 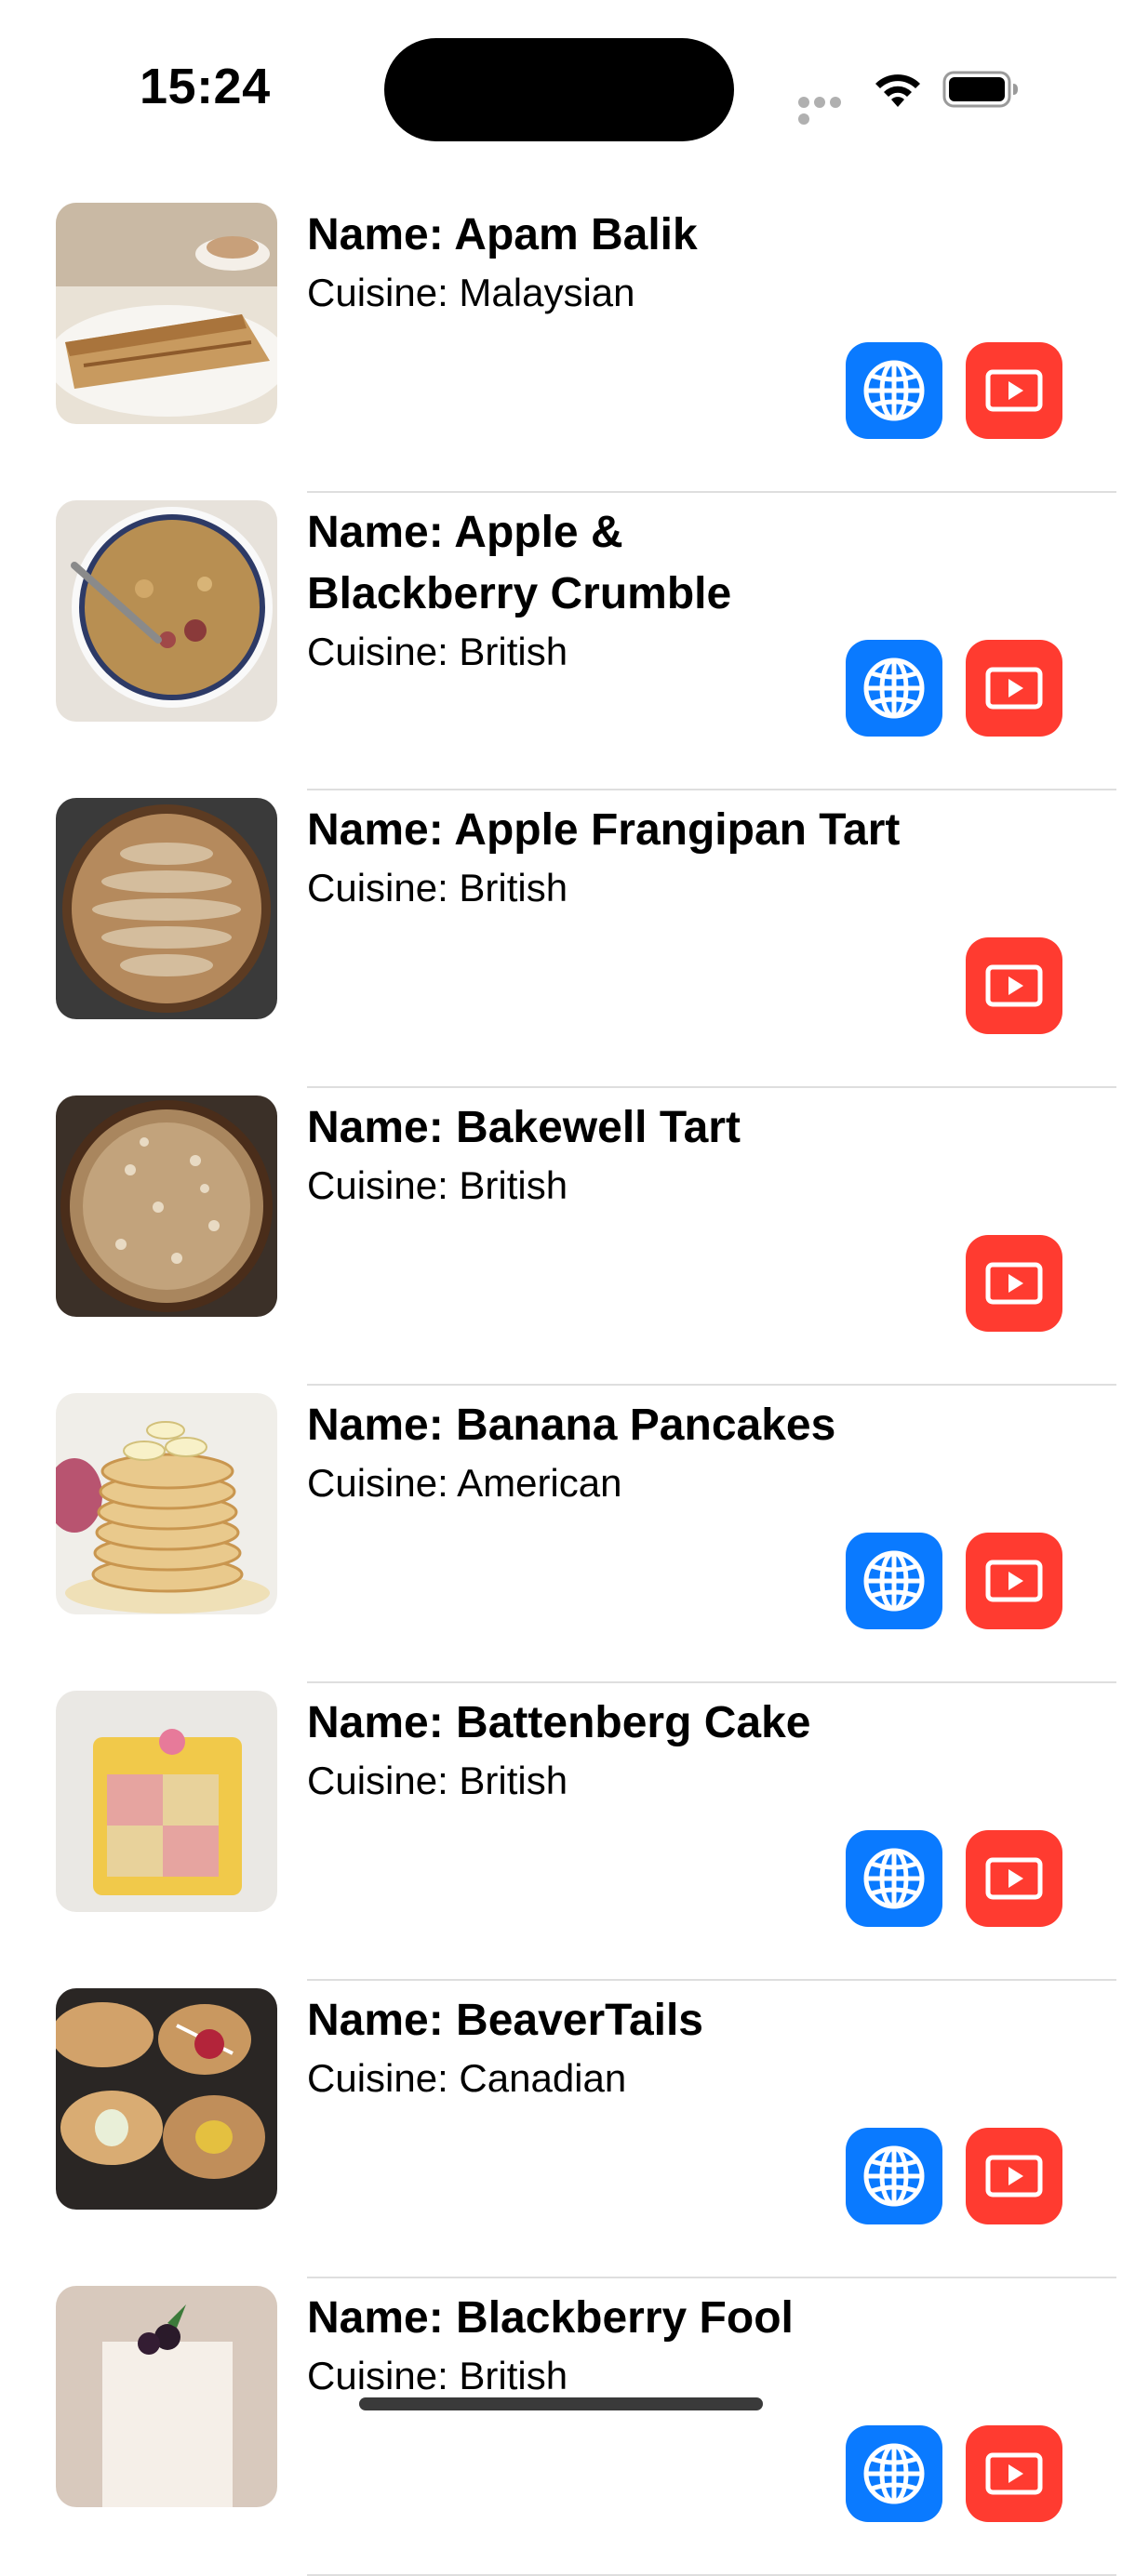 What do you see at coordinates (561, 2129) in the screenshot?
I see `recipe-row: Name: BeaverTails Cuisine: Canadian` at bounding box center [561, 2129].